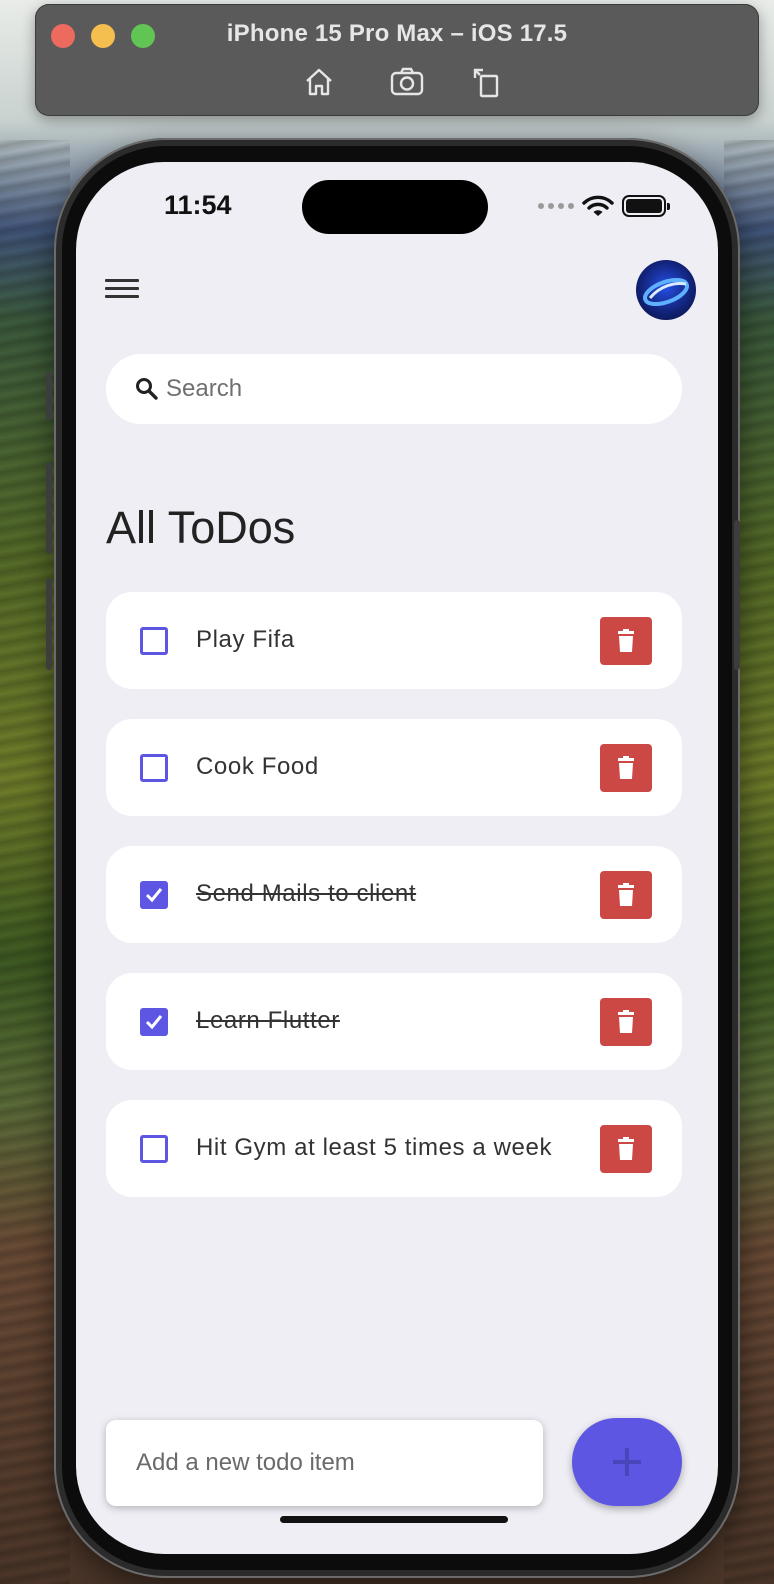 This screenshot has width=774, height=1584. Describe the element at coordinates (397, 33) in the screenshot. I see `simulator-title: iPhone 15 Pro Max – iOS 17.5` at that location.